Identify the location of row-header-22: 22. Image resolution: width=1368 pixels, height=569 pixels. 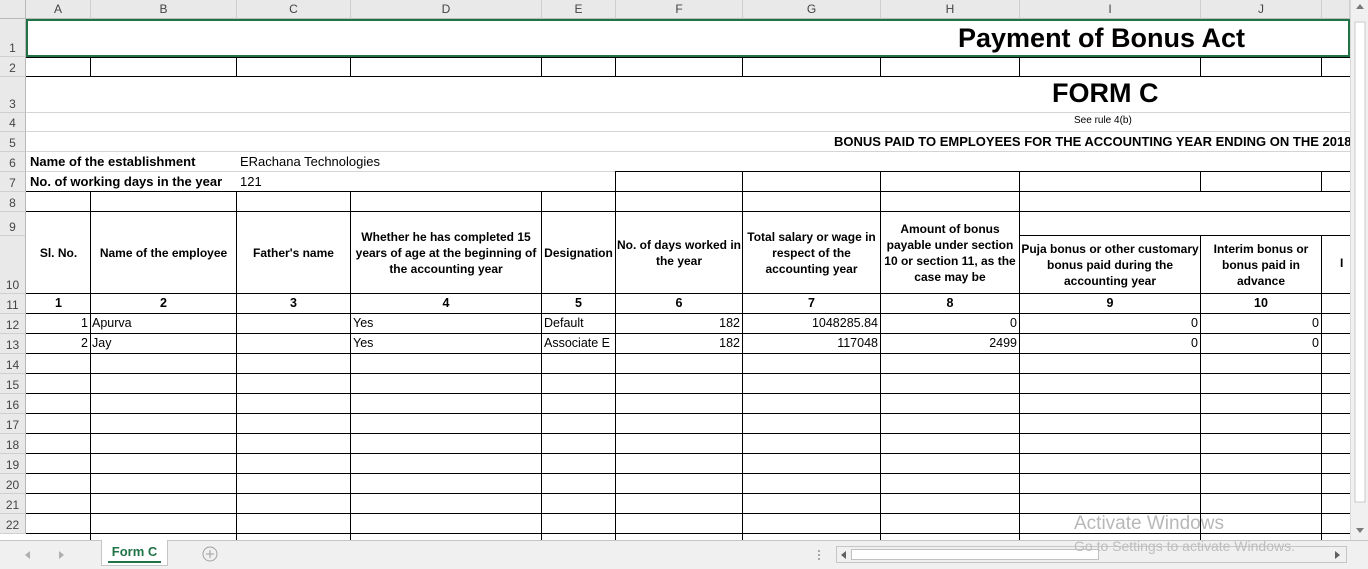
(13, 524).